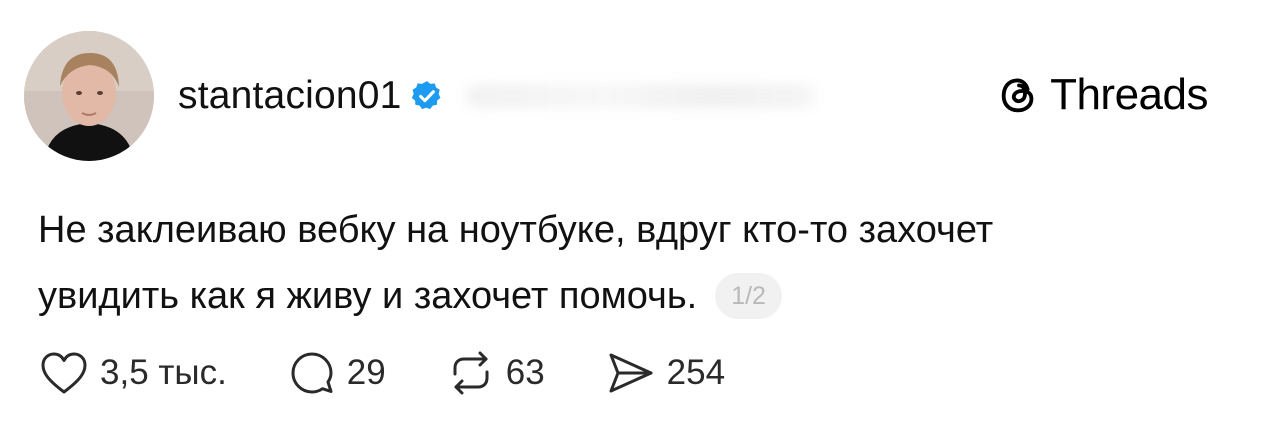 The width and height of the screenshot is (1280, 430). I want to click on avatar-photo, so click(89, 96).